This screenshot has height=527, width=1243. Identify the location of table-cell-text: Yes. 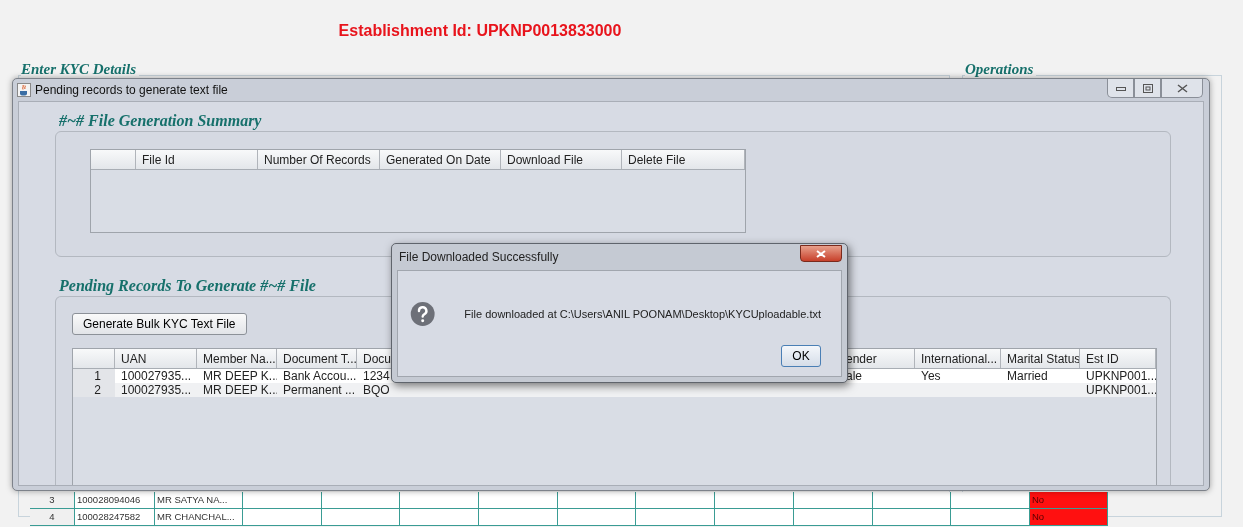
(931, 376).